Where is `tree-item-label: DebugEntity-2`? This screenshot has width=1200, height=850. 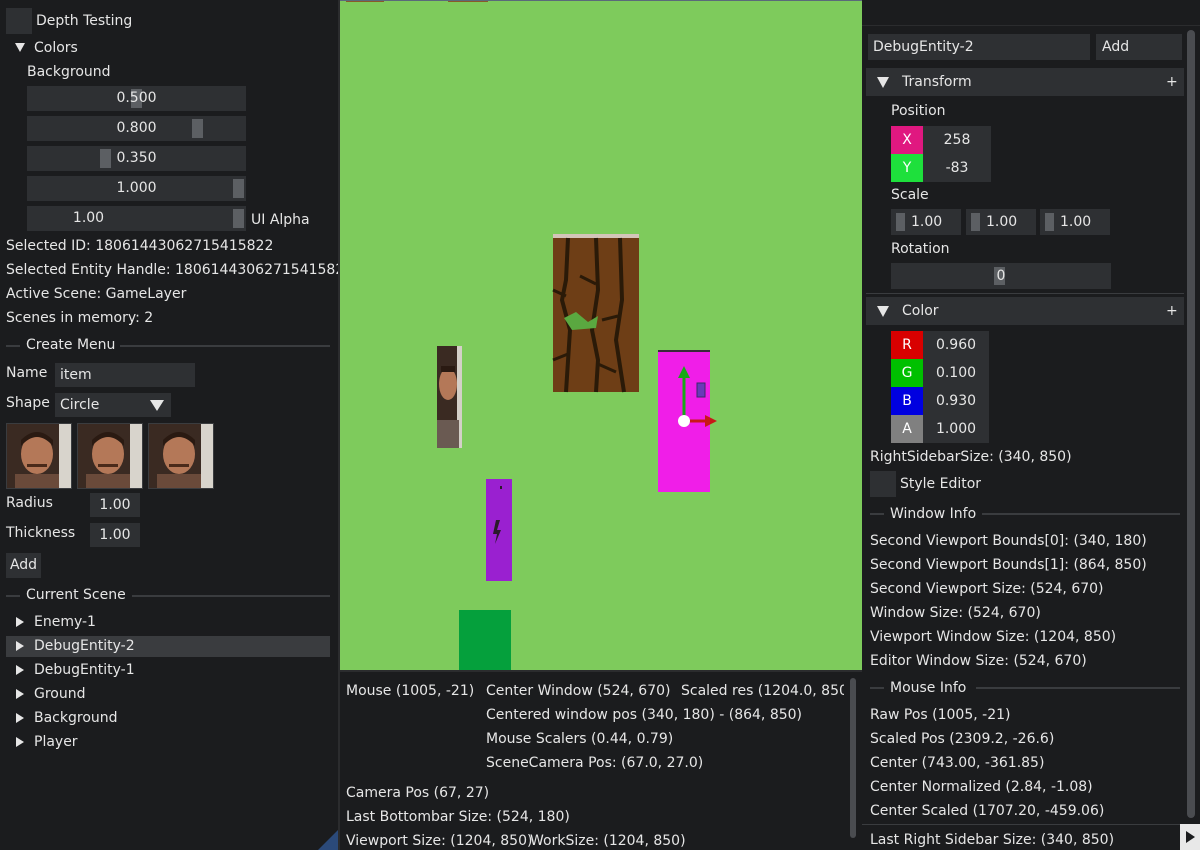
tree-item-label: DebugEntity-2 is located at coordinates (84, 646).